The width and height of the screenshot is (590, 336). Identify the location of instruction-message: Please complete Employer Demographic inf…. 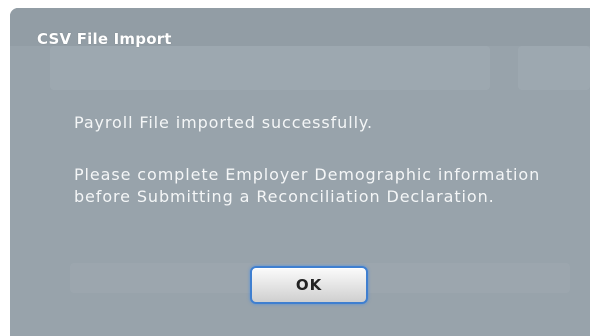
(307, 185).